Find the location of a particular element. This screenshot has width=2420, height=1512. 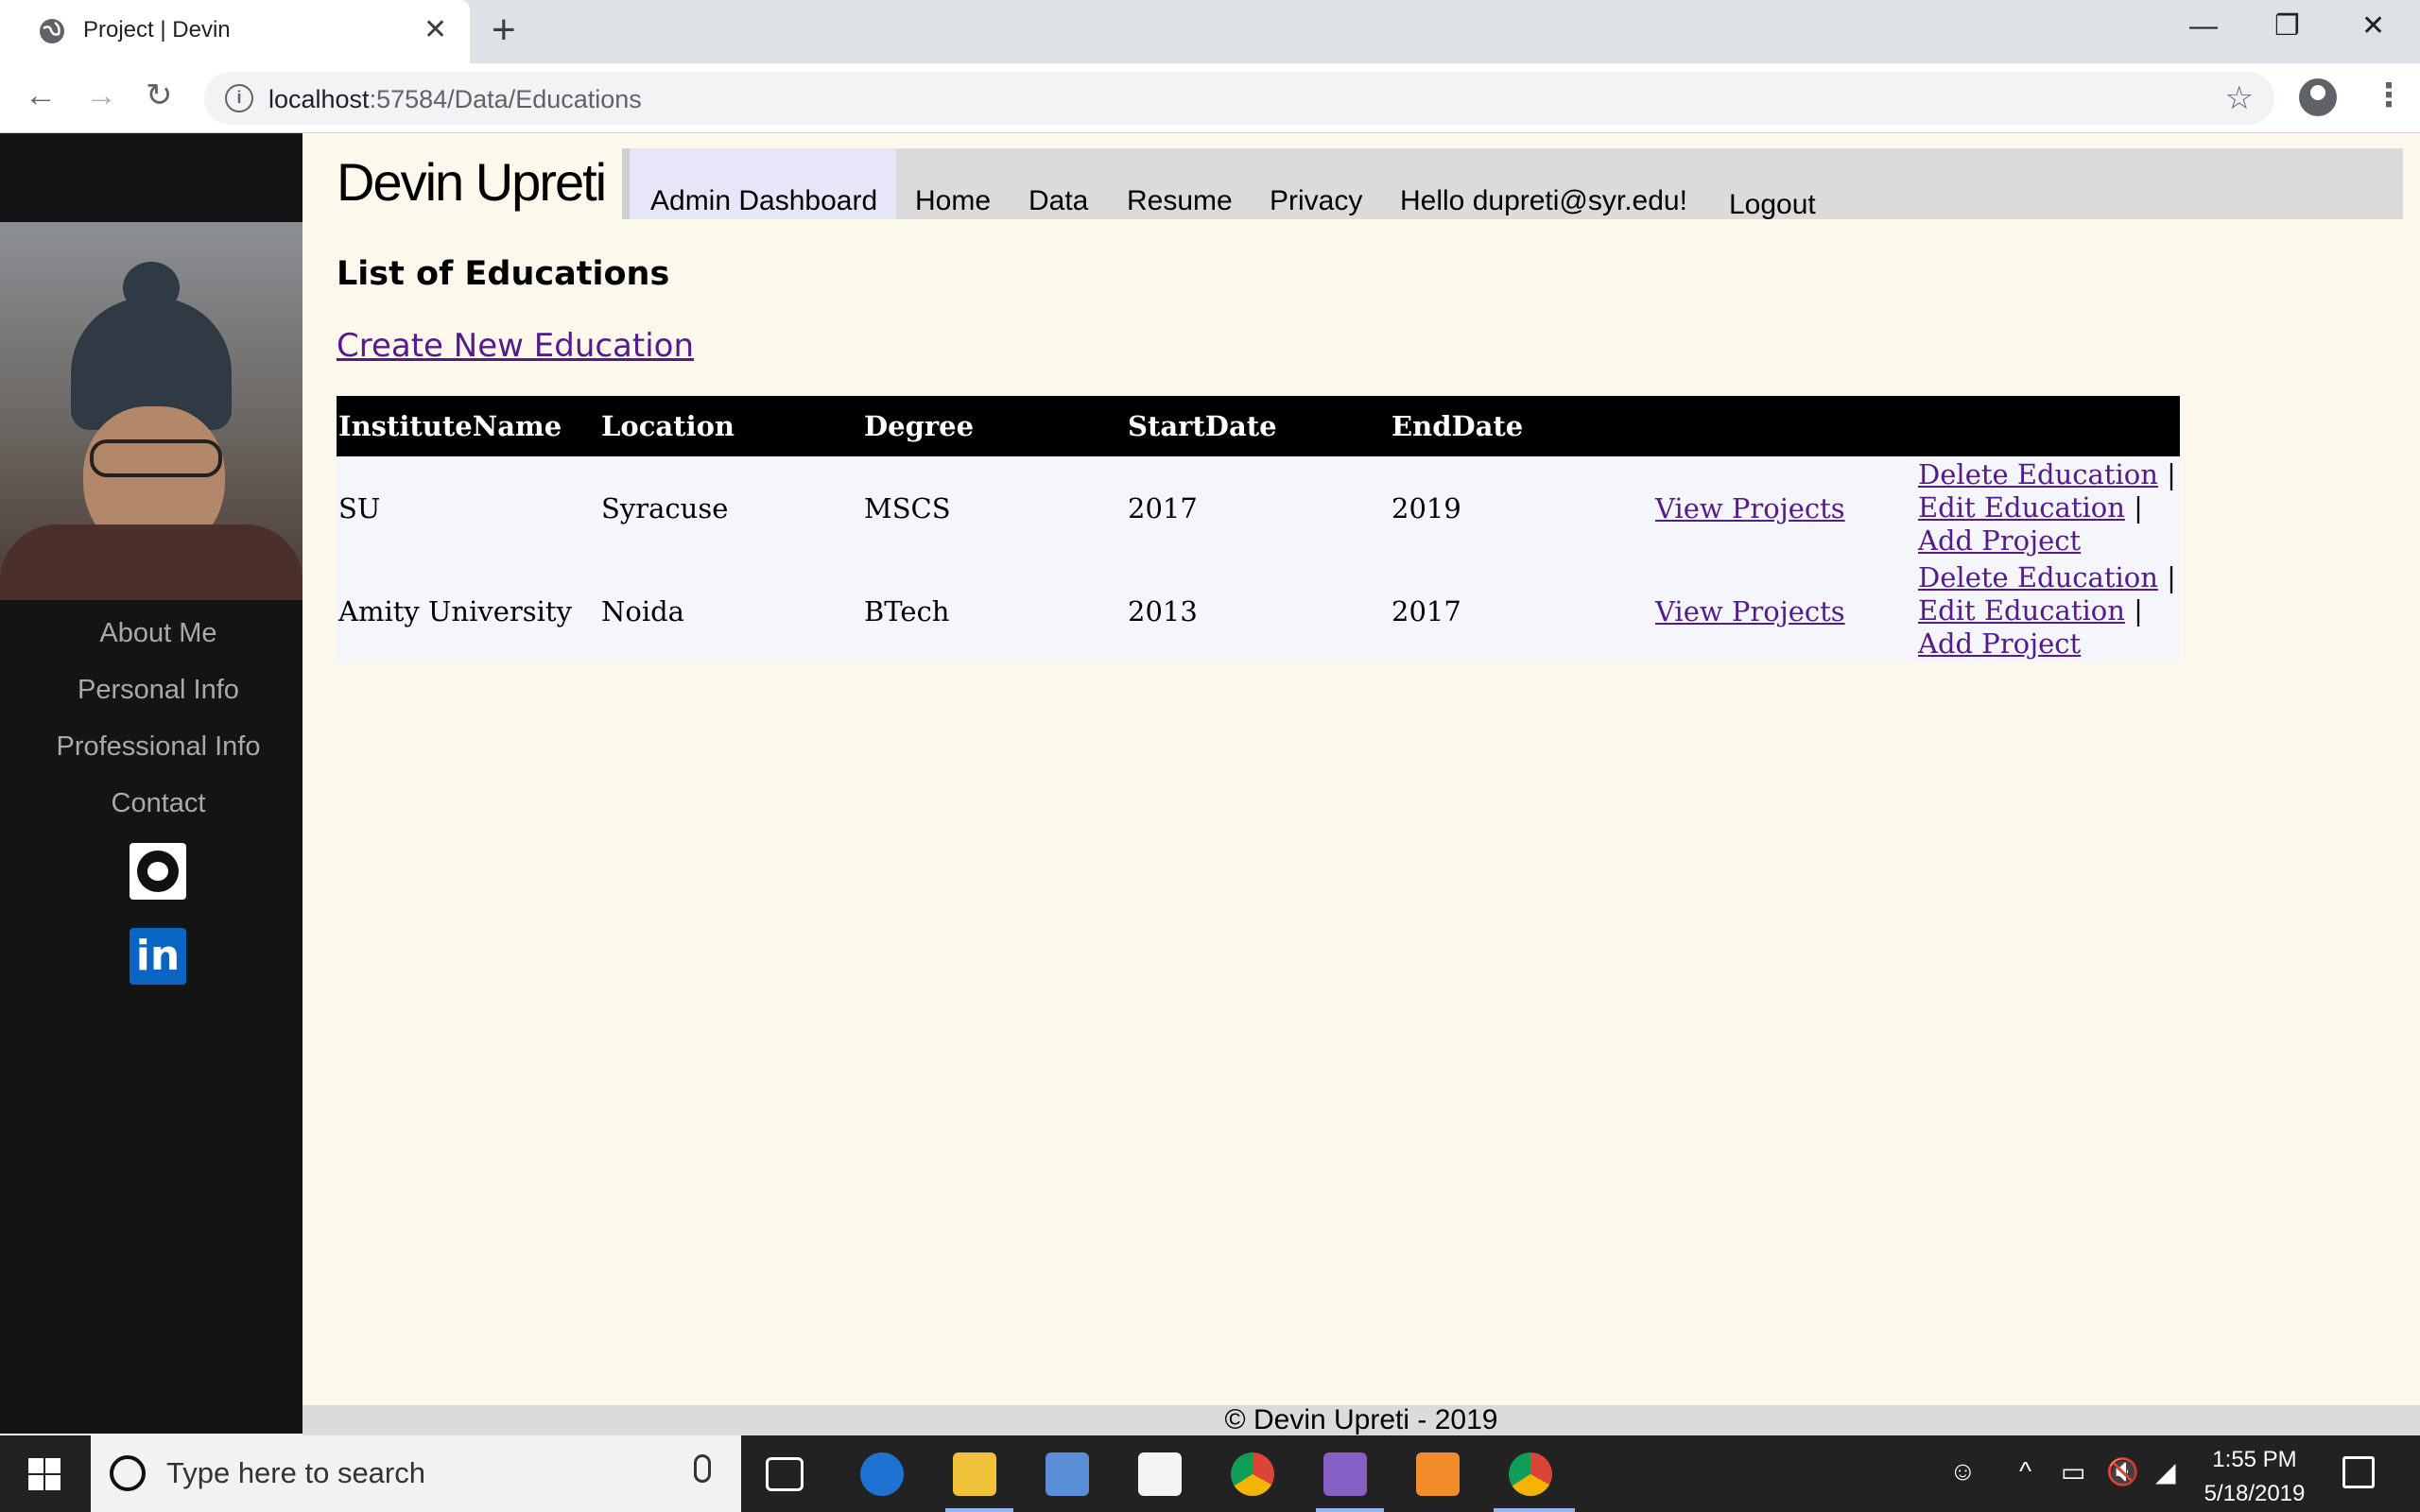

nav-user-greeting: Hello dupreti@syr.edu! is located at coordinates (1544, 201).